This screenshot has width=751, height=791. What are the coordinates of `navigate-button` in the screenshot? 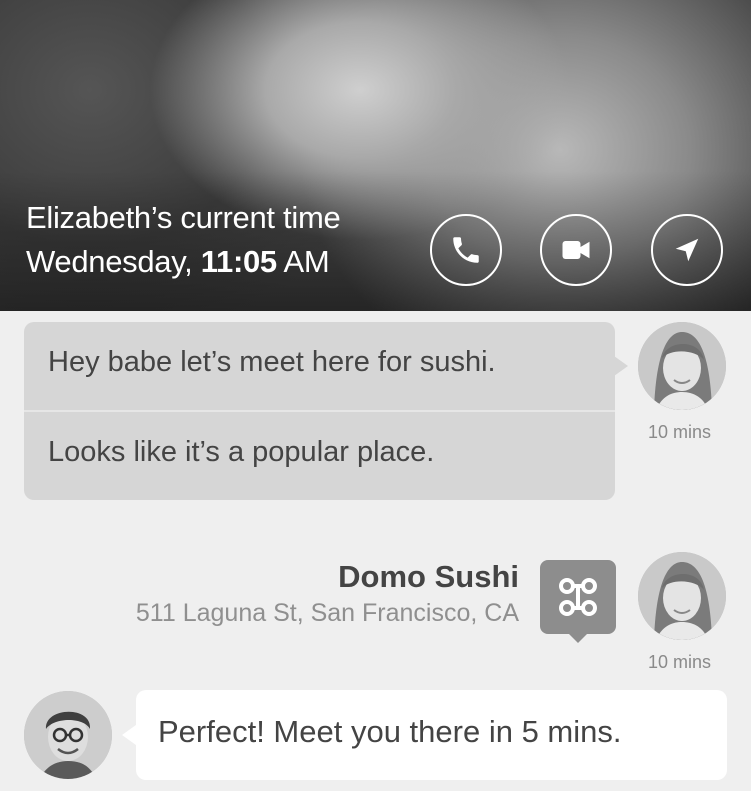 It's located at (687, 250).